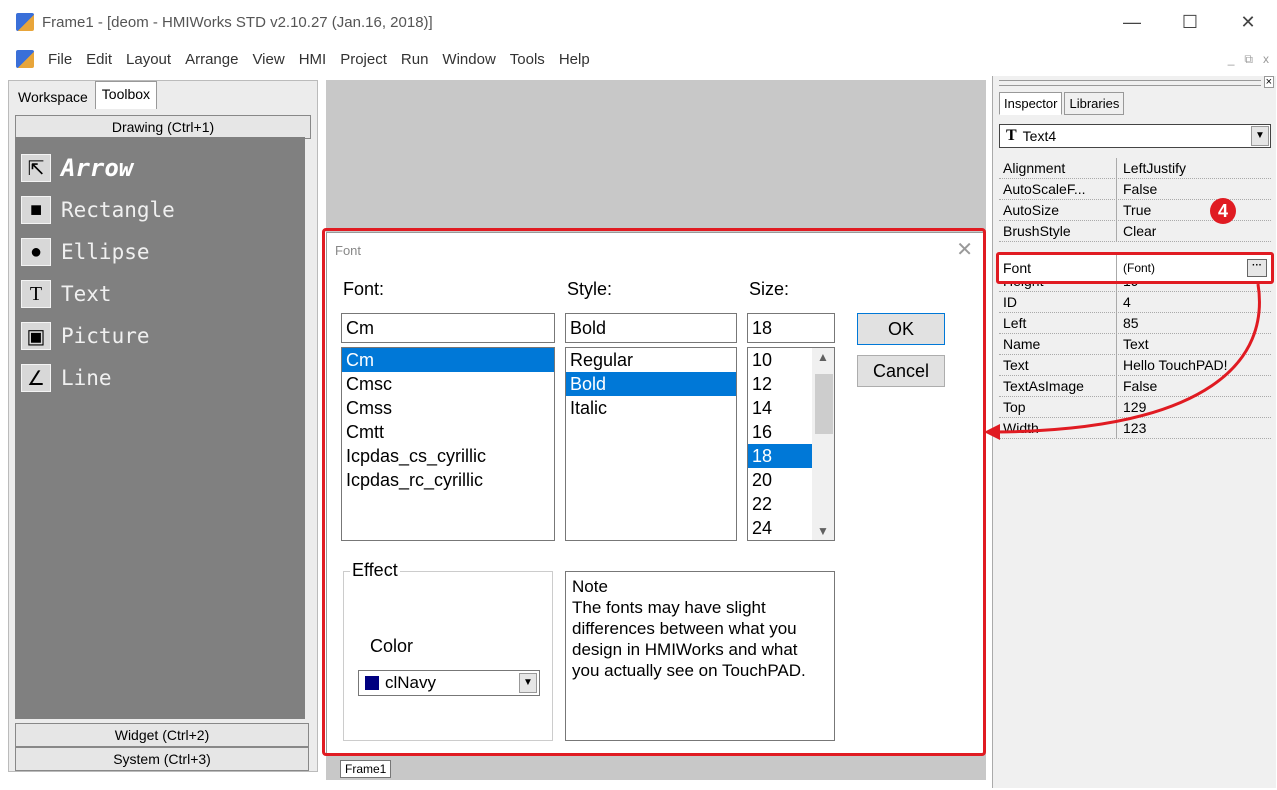 The width and height of the screenshot is (1277, 790). Describe the element at coordinates (1031, 103) in the screenshot. I see `tab-inspector: Inspector` at that location.